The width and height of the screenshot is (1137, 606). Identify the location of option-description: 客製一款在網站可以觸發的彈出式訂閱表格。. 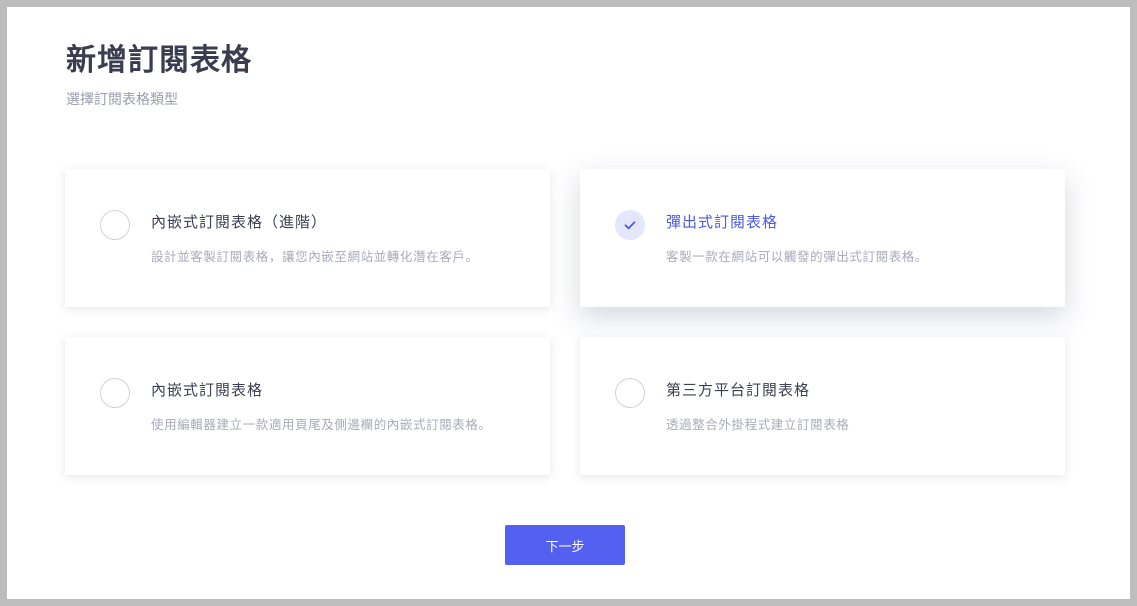
(797, 256).